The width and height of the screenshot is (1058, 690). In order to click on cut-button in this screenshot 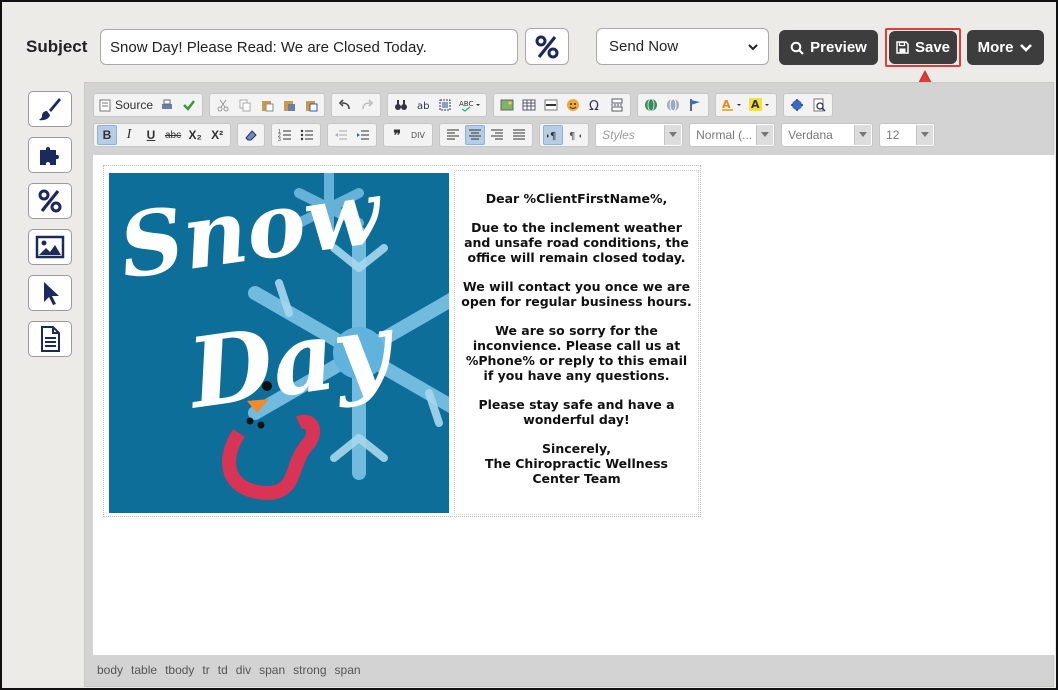, I will do `click(223, 105)`.